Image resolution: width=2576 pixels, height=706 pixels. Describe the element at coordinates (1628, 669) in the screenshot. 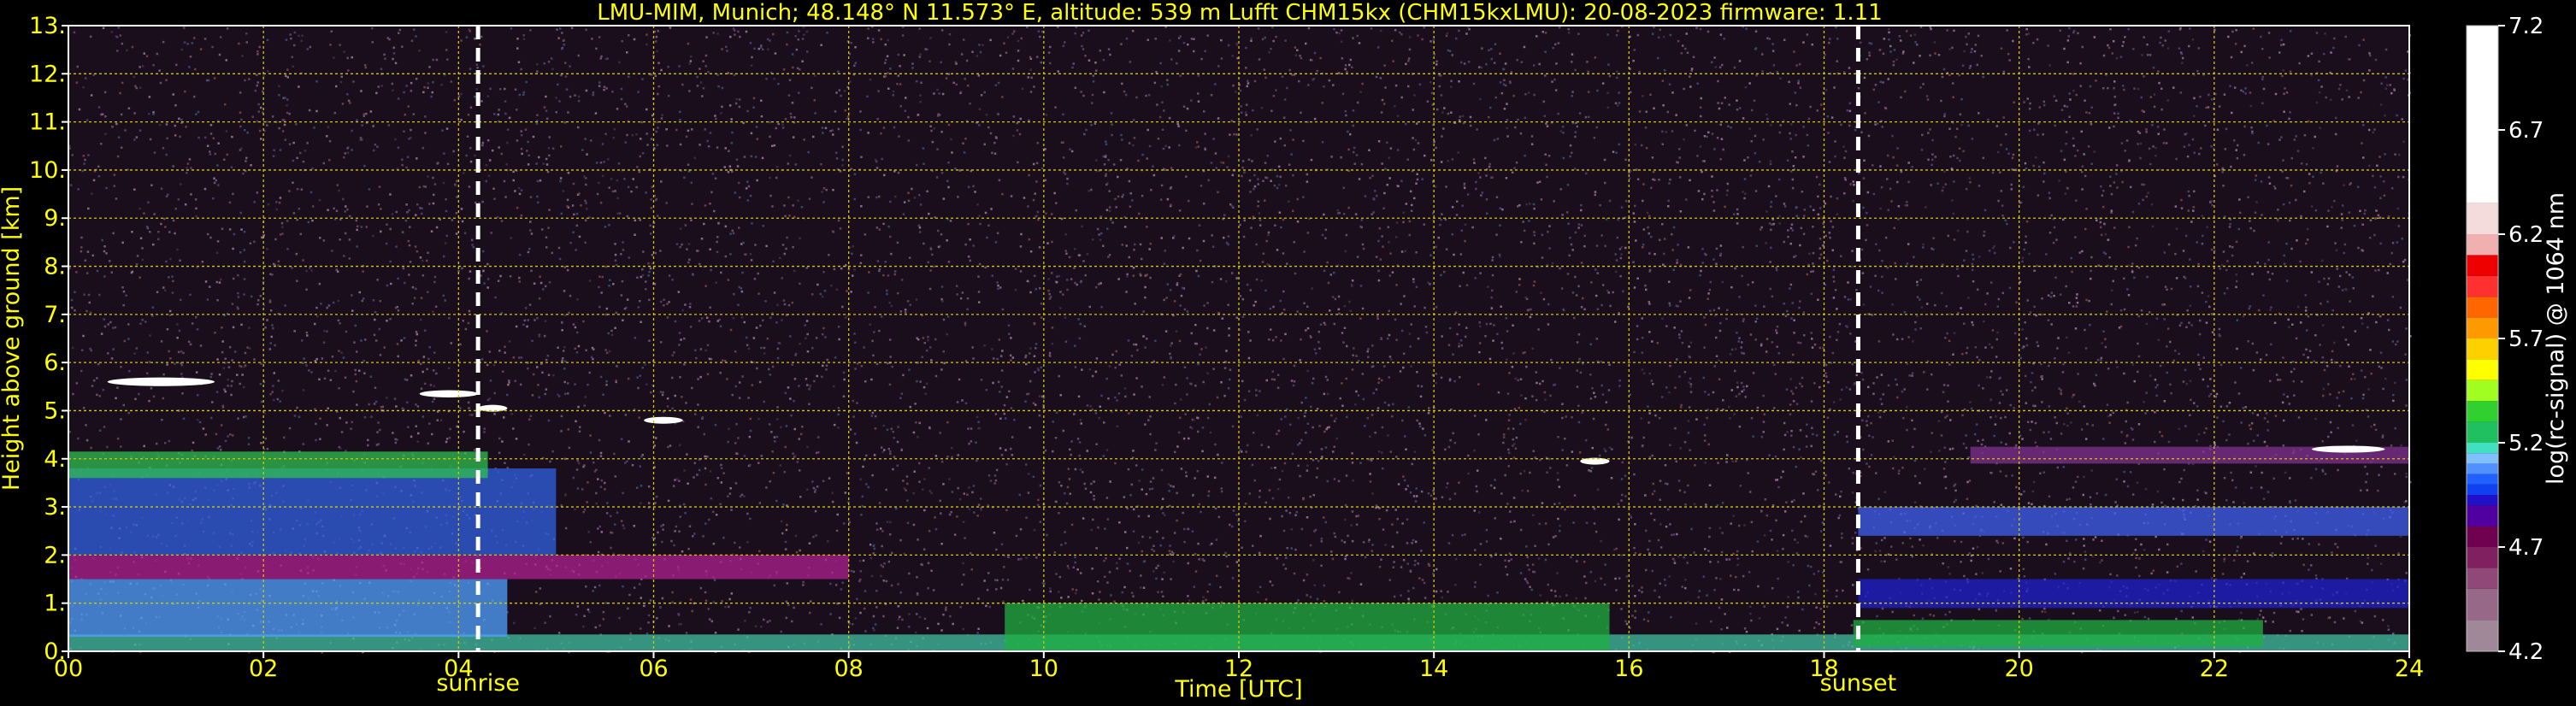

I see `x-tick-label: 16` at that location.